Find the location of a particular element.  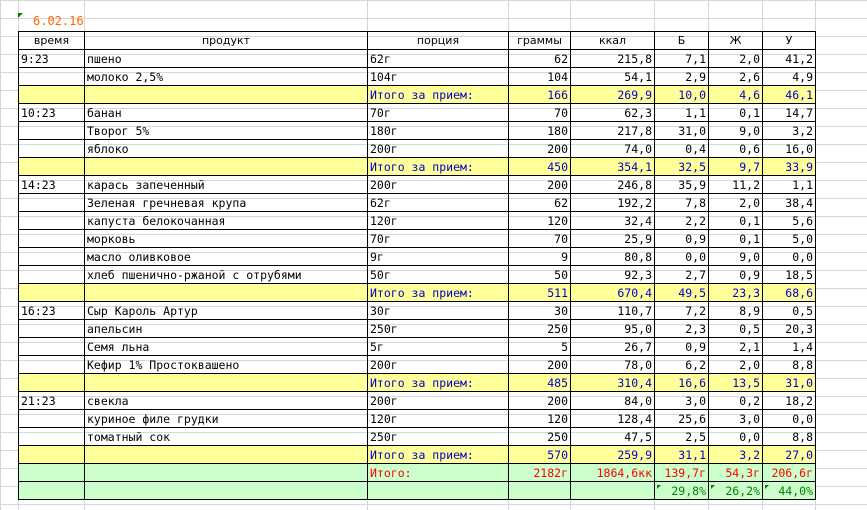

cell-portion: 50г is located at coordinates (438, 274).